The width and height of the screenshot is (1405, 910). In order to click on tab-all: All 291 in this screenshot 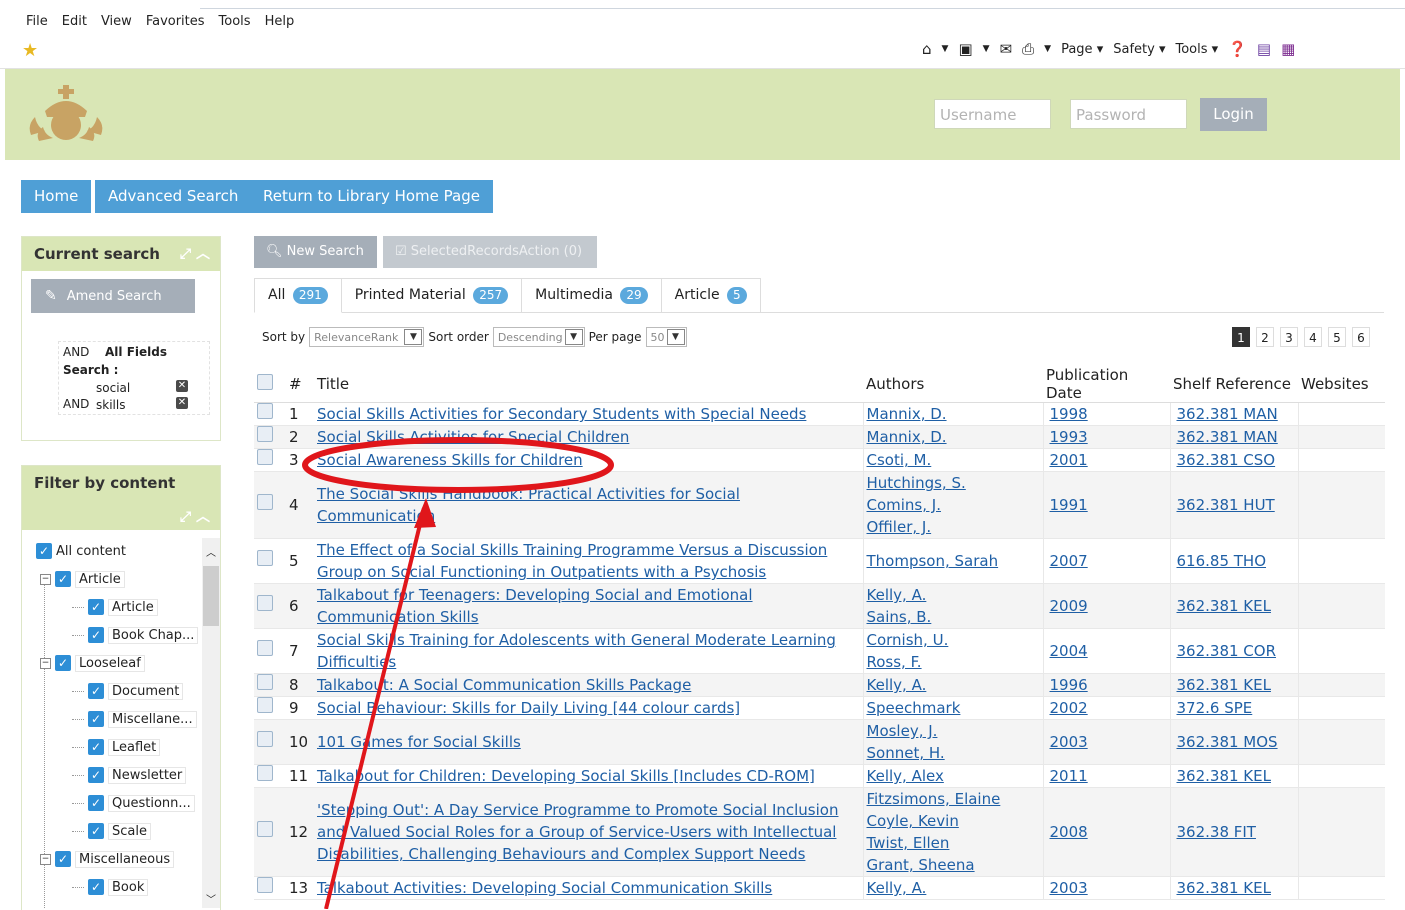, I will do `click(298, 295)`.